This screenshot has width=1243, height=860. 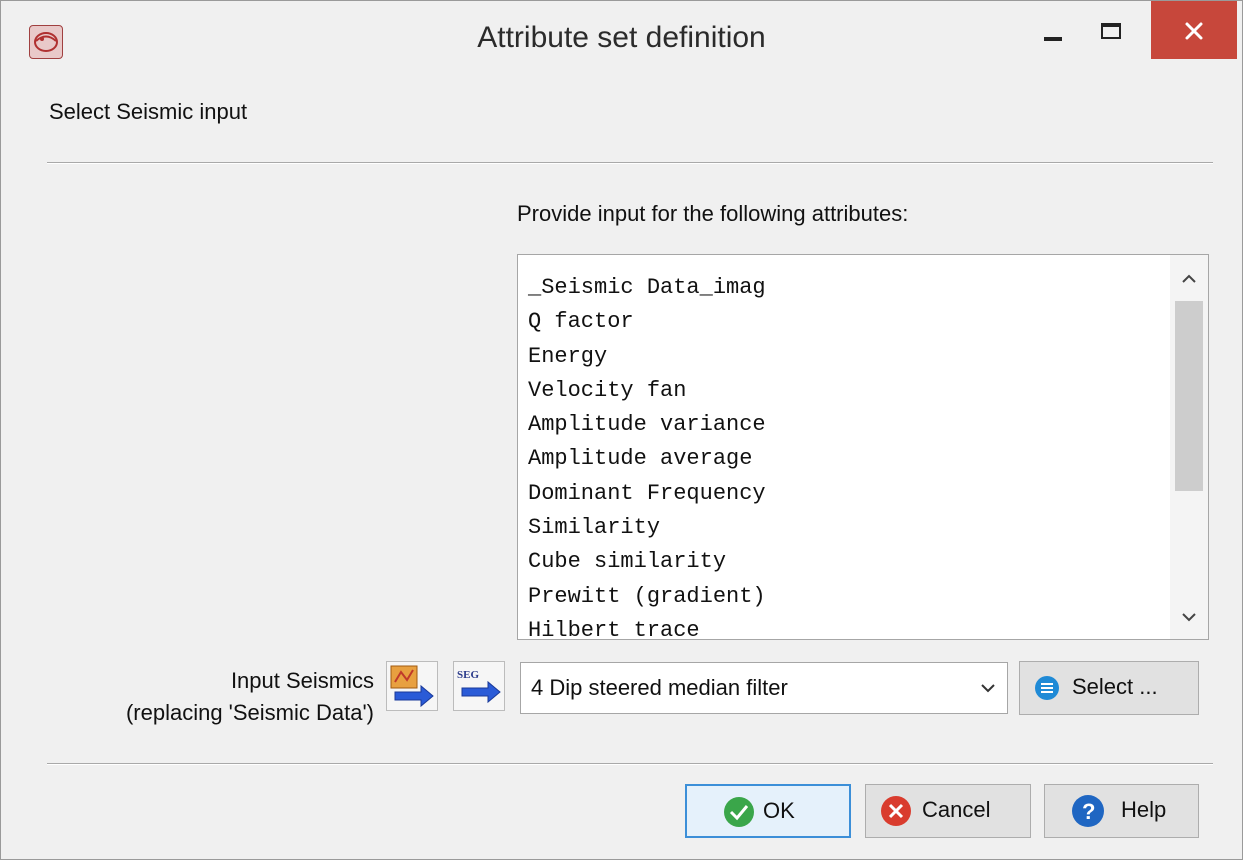 I want to click on import-seismic-button, so click(x=412, y=686).